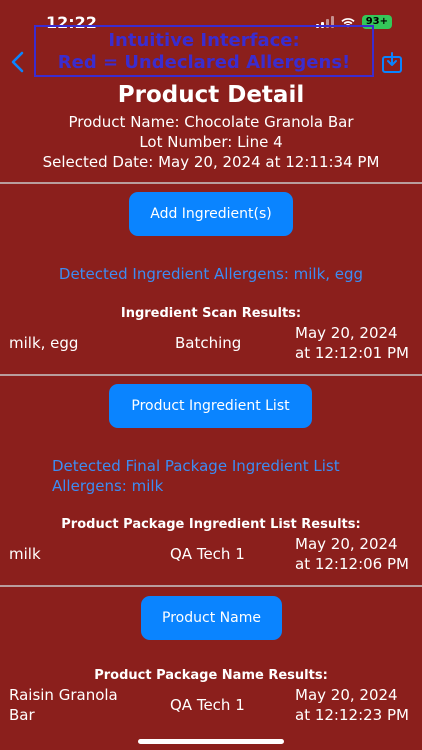  What do you see at coordinates (207, 554) in the screenshot?
I see `package-list-row-stage: QA Tech 1` at bounding box center [207, 554].